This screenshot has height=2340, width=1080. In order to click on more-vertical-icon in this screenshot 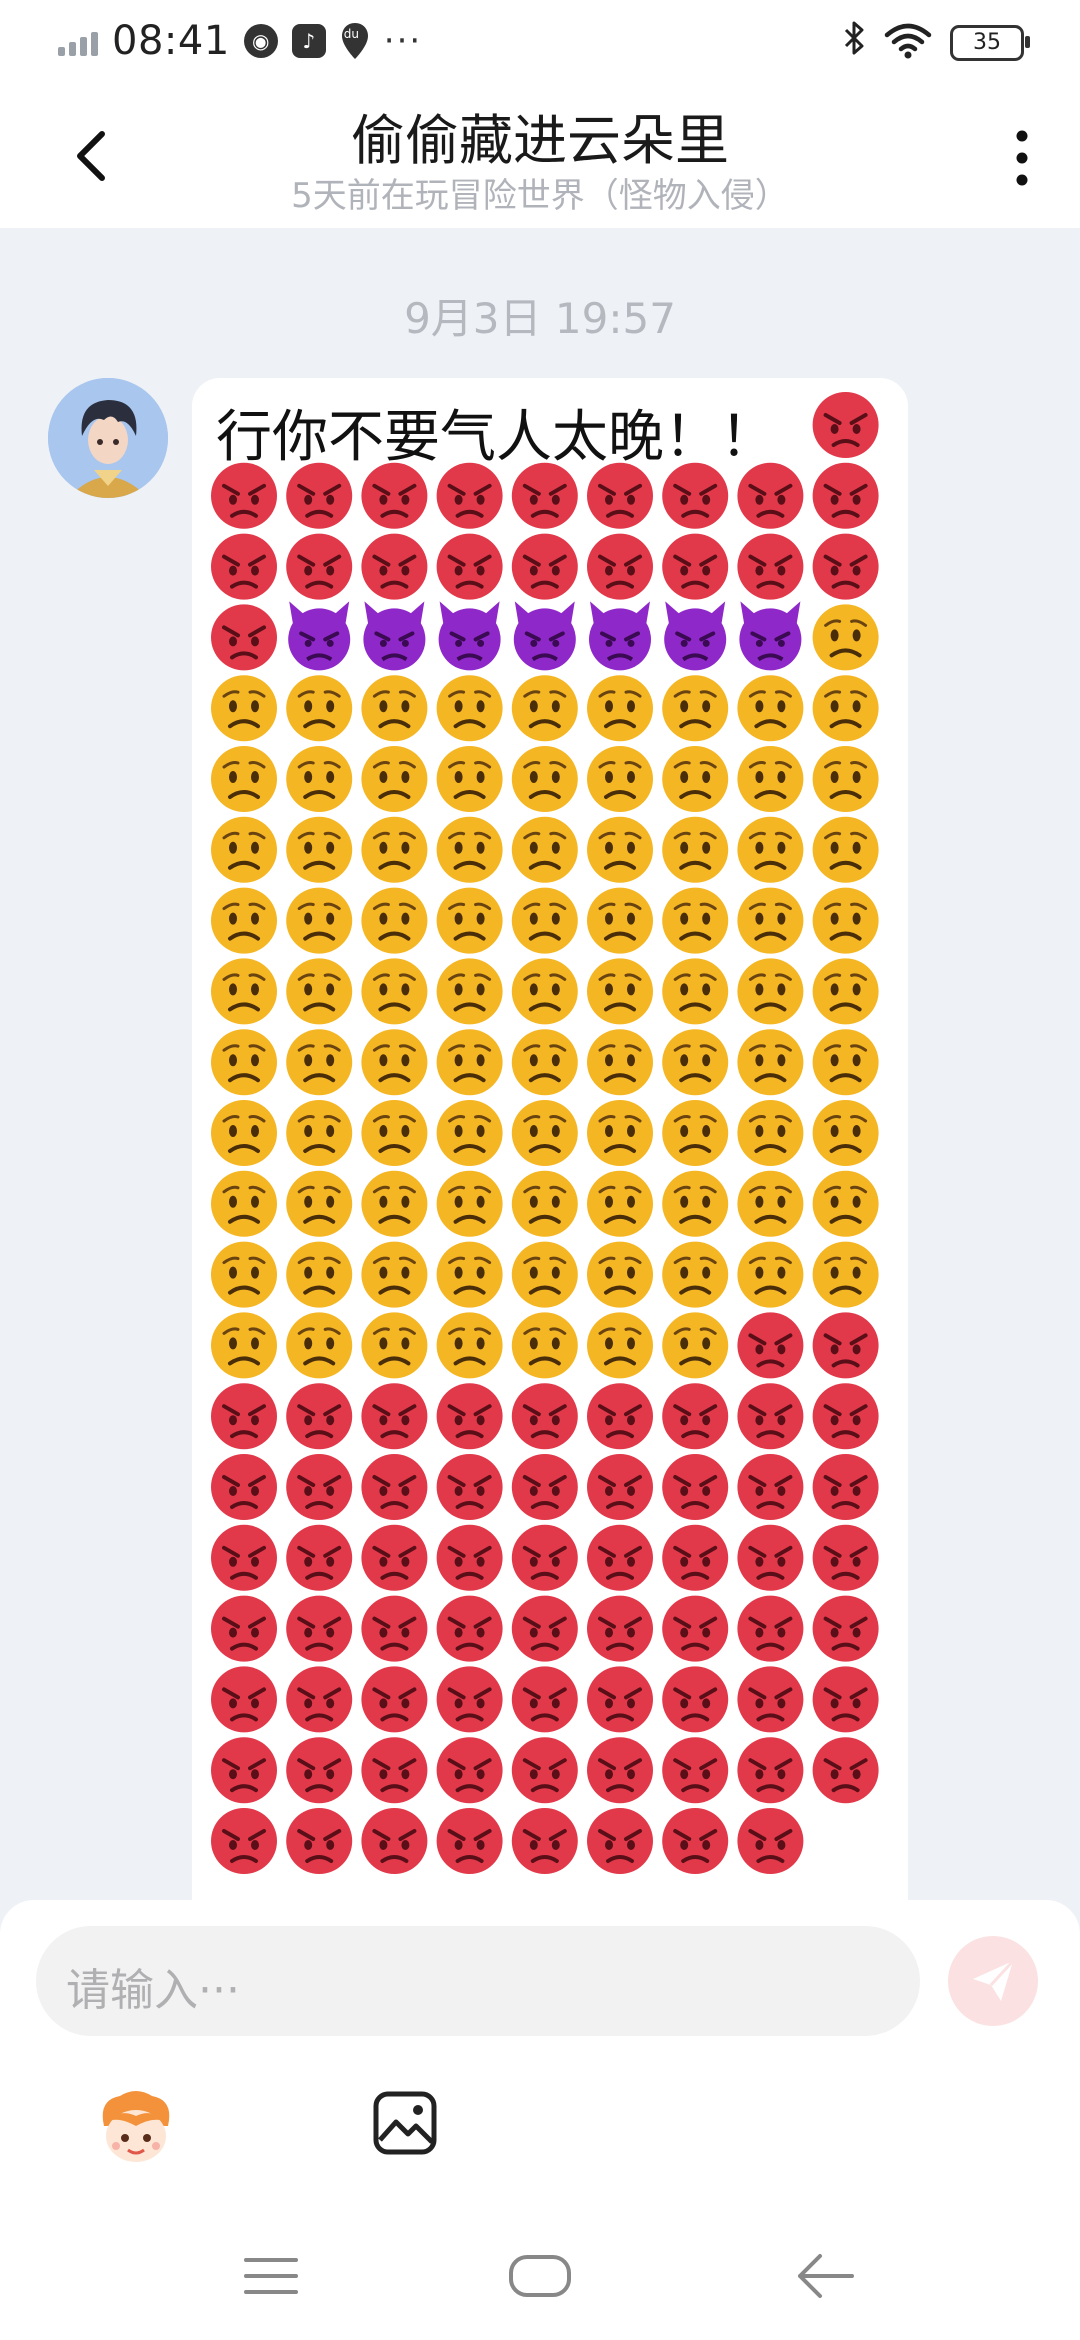, I will do `click(1022, 158)`.